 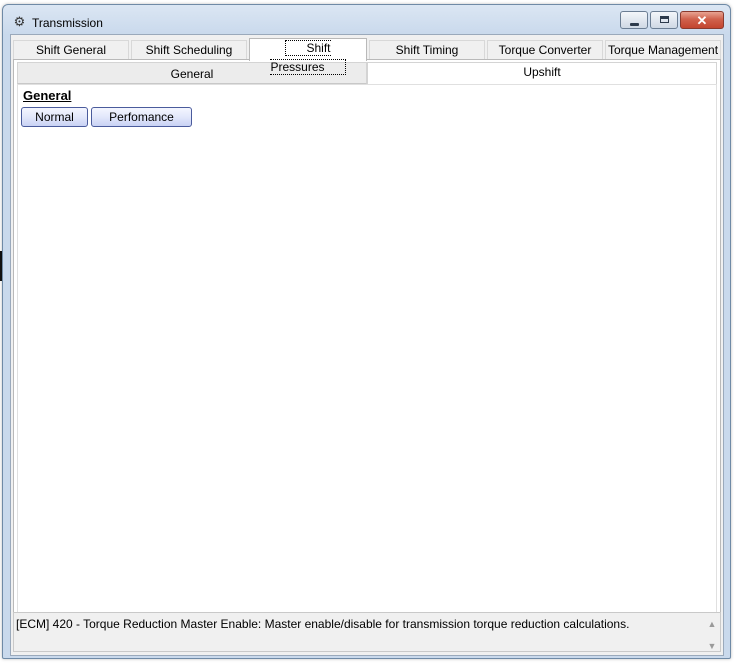 I want to click on tab-label: Shift Scheduling, so click(x=189, y=50).